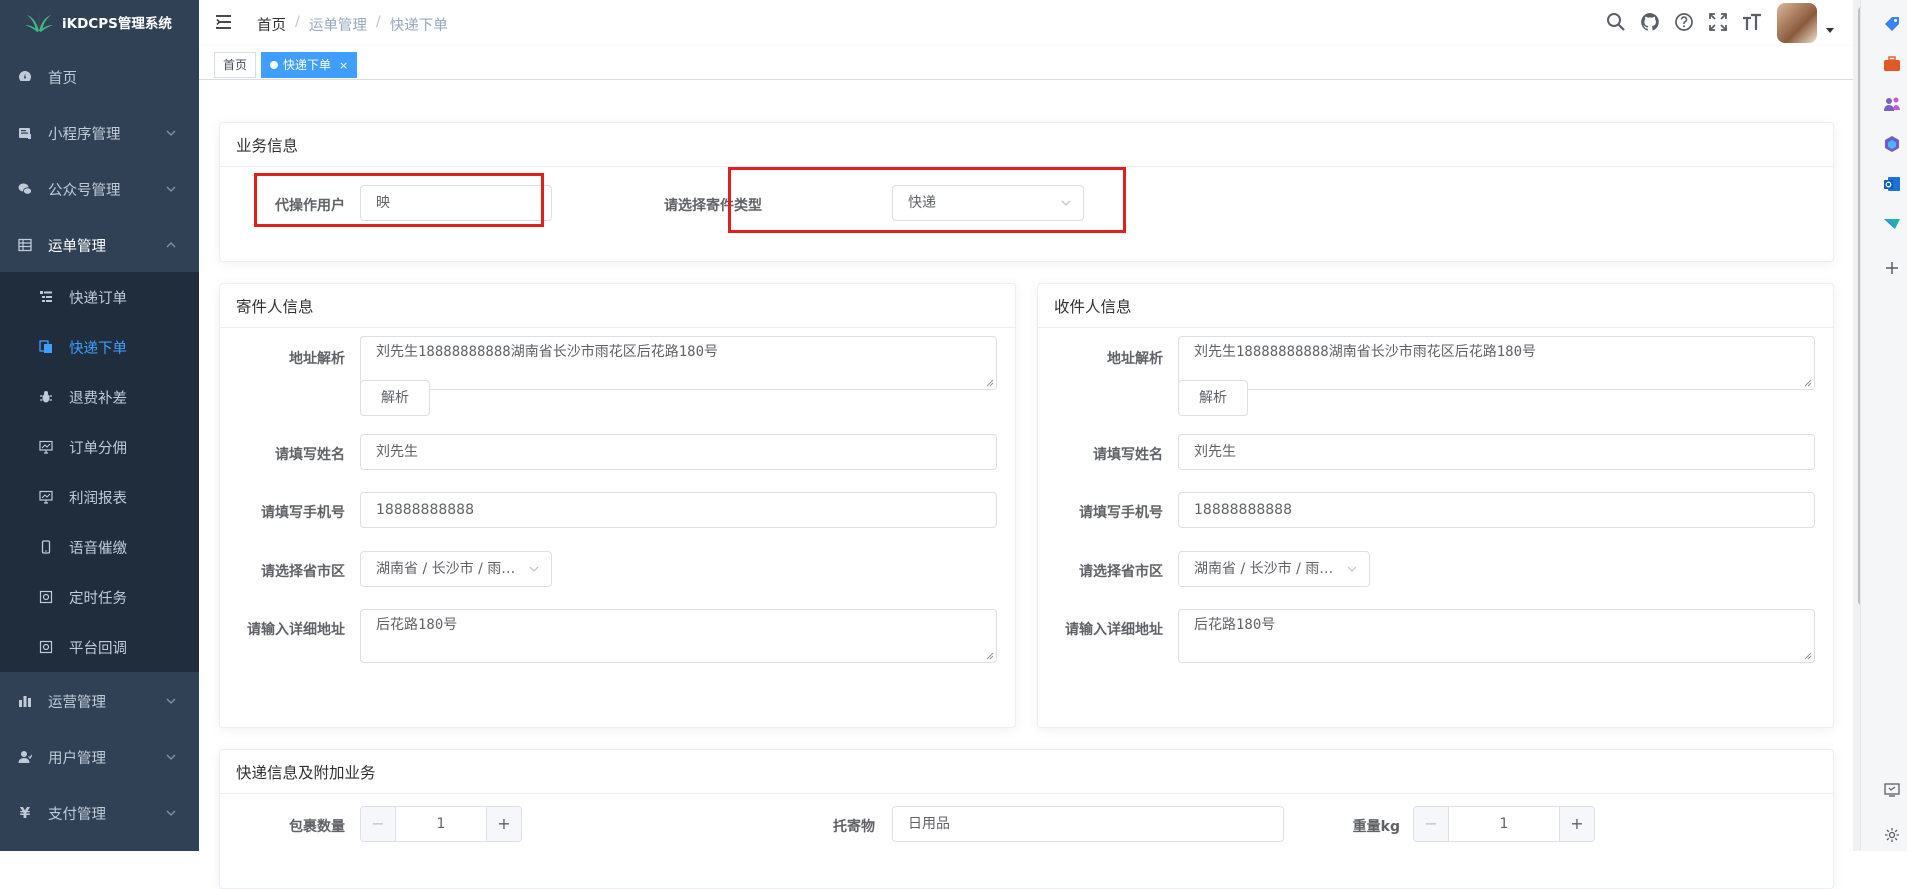 The image size is (1907, 889). I want to click on sidebar-subitem-label: 快递订单, so click(98, 298).